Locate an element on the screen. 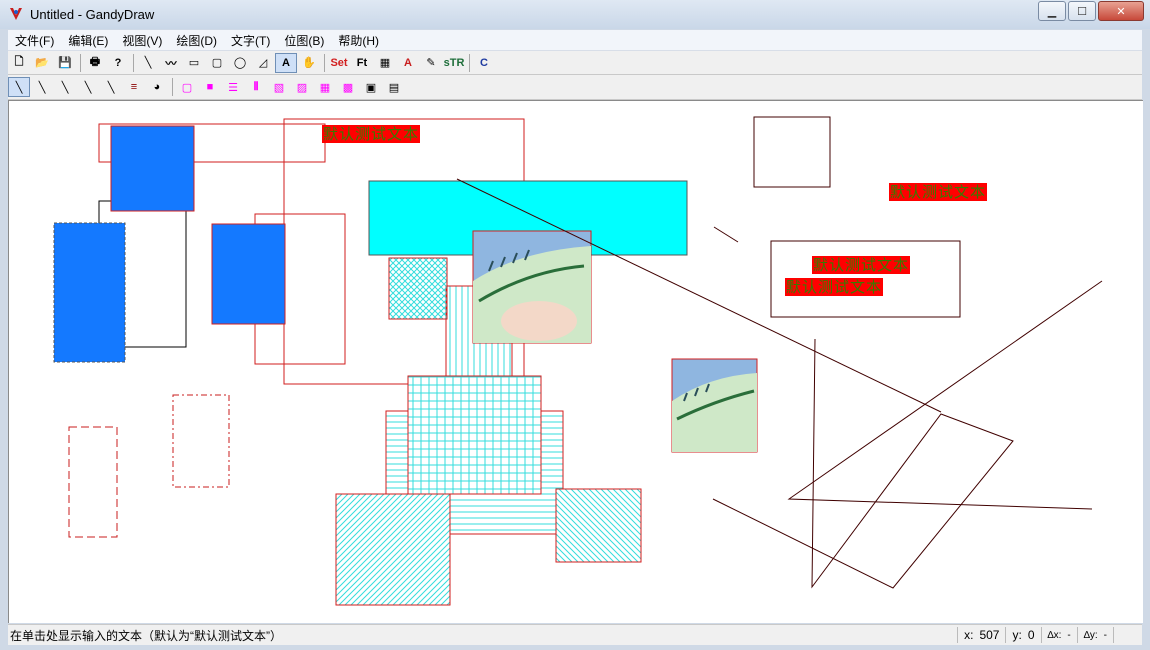  maximize-button: ☐ is located at coordinates (1082, 11).